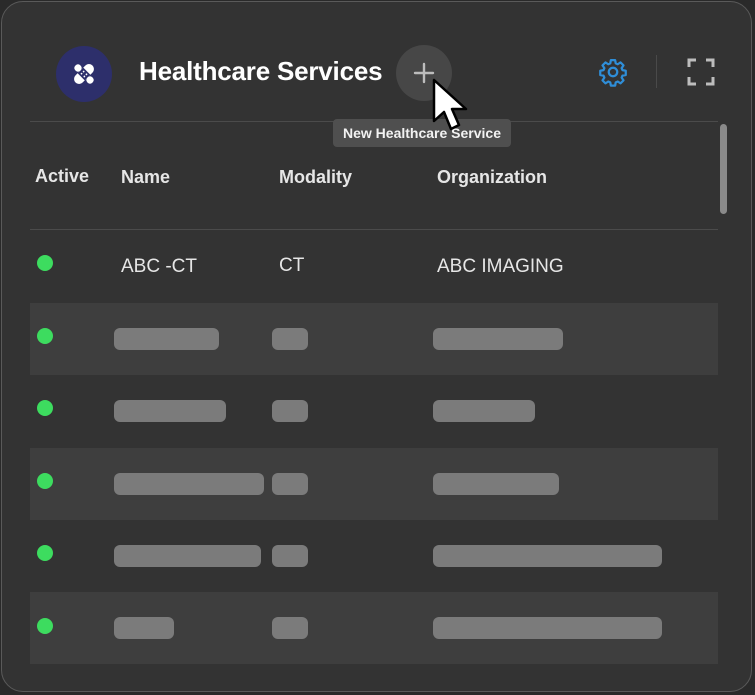  I want to click on gear-icon, so click(613, 72).